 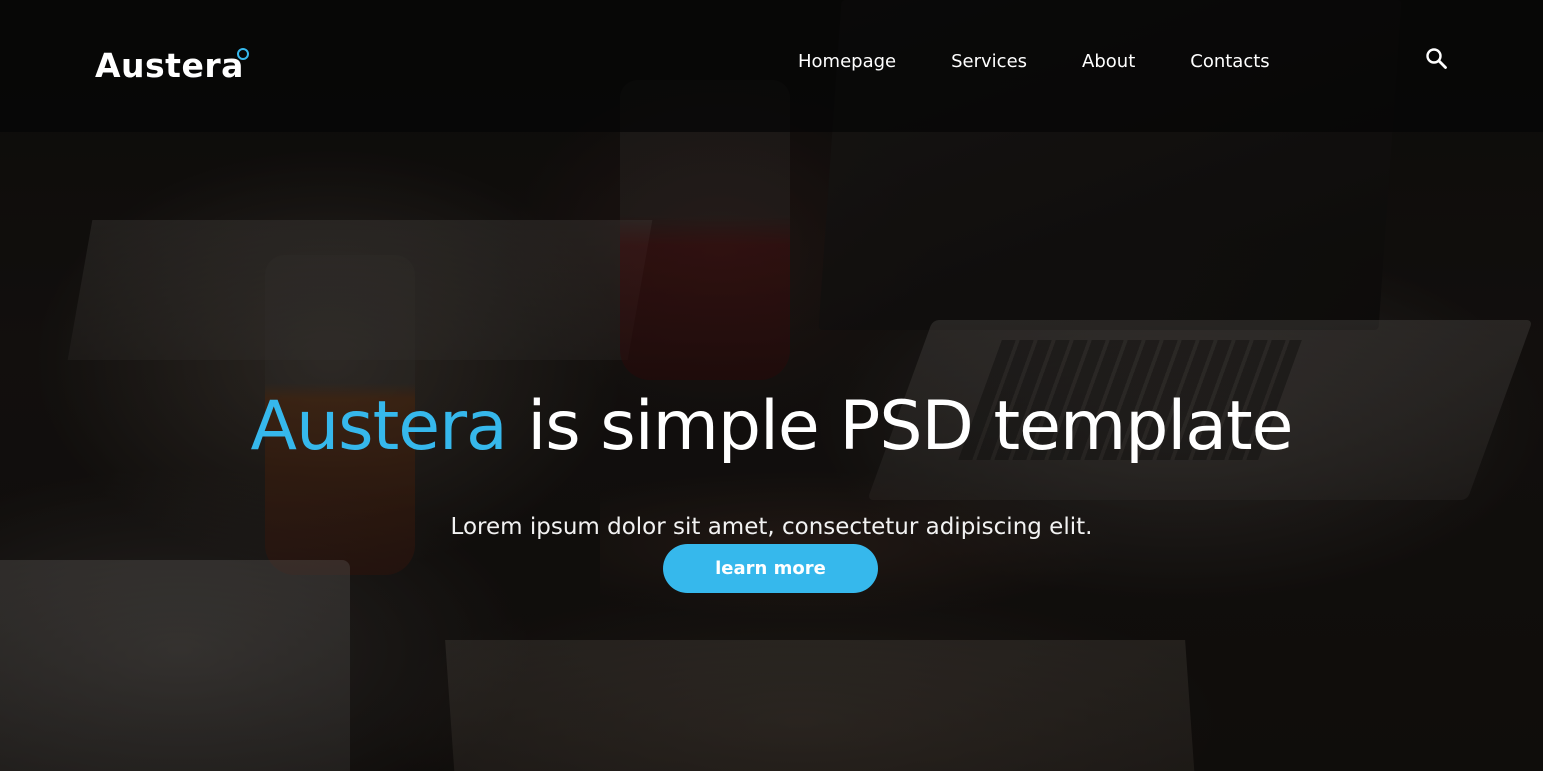 I want to click on learn-more-button: learn more, so click(x=770, y=568).